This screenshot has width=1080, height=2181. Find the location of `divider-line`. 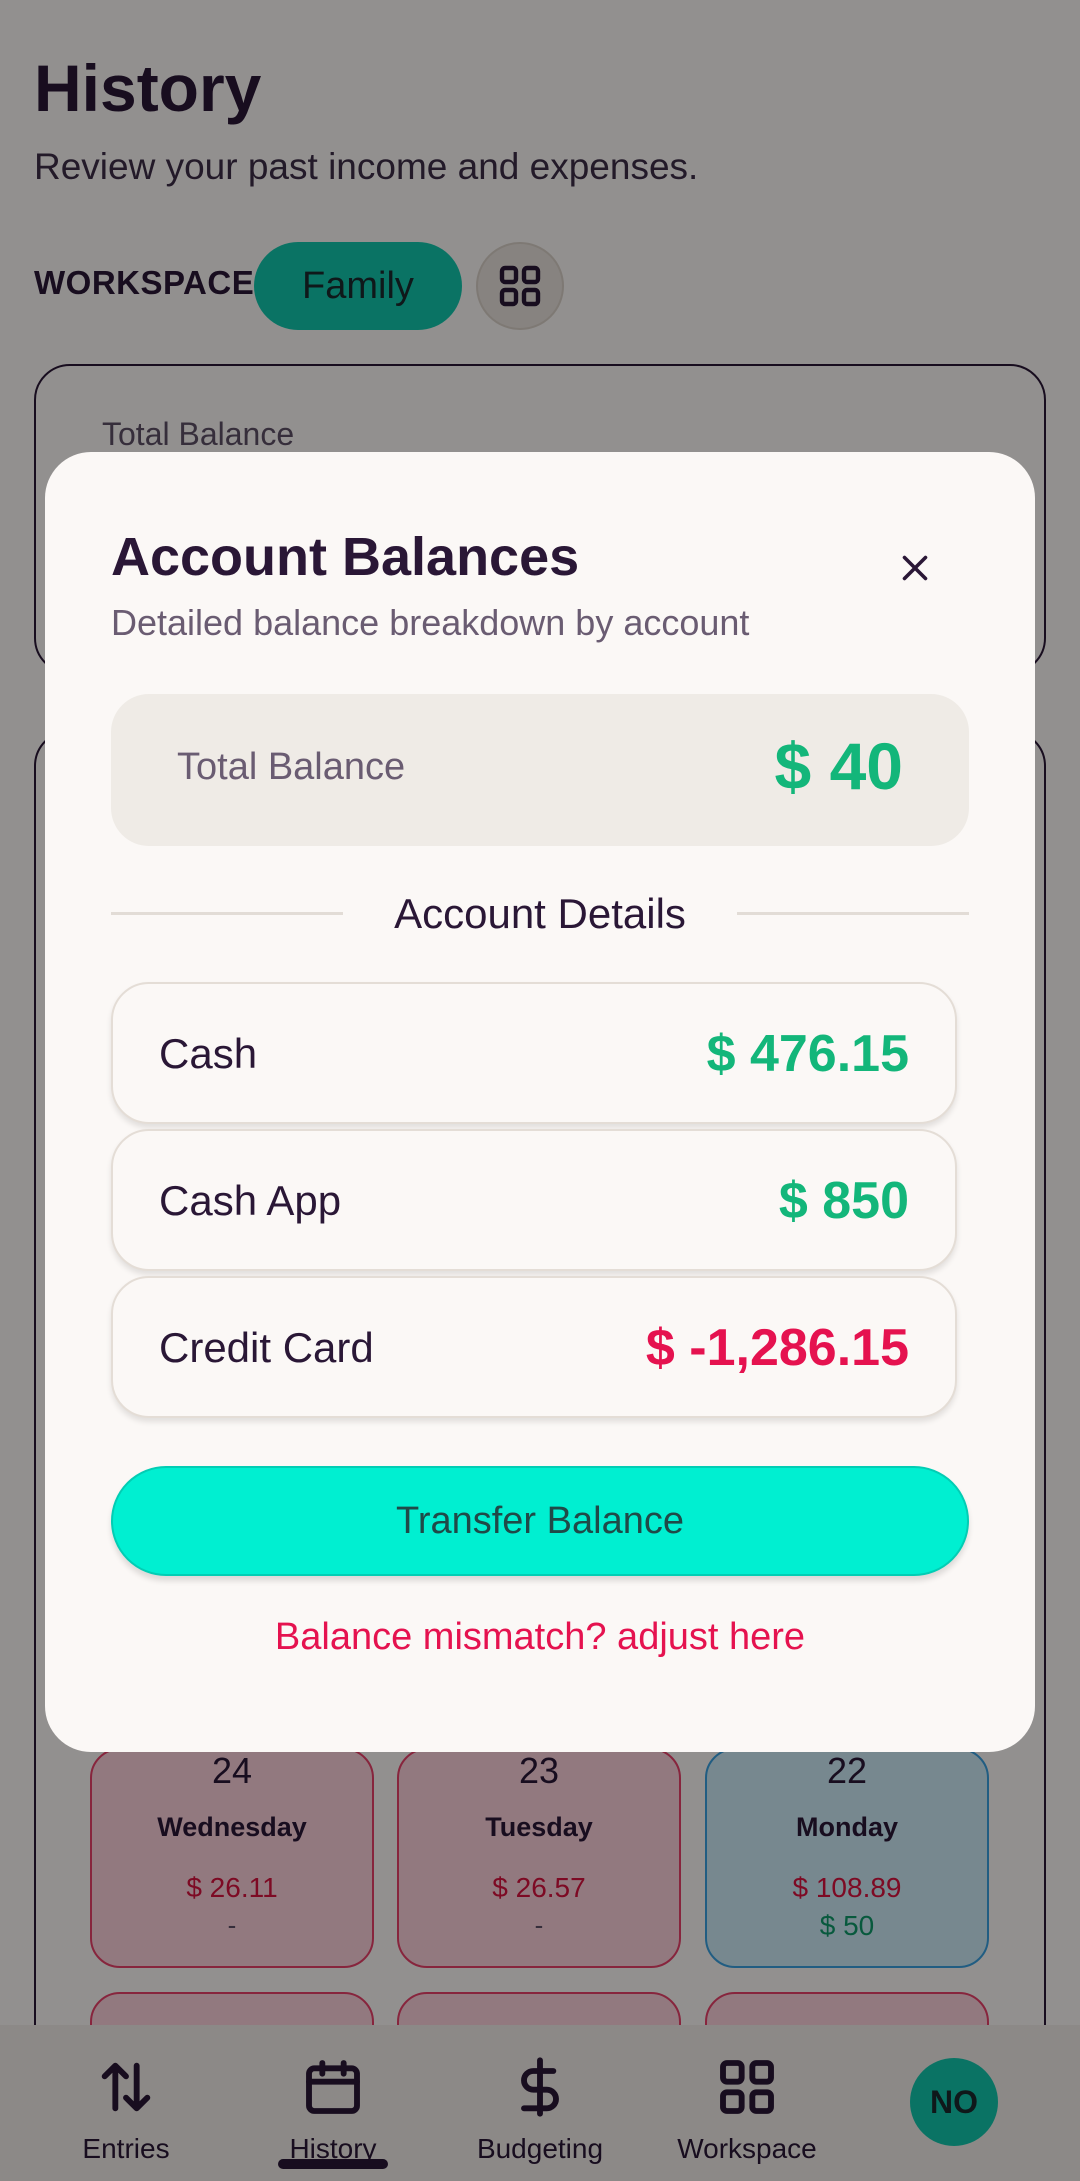

divider-line is located at coordinates (853, 913).